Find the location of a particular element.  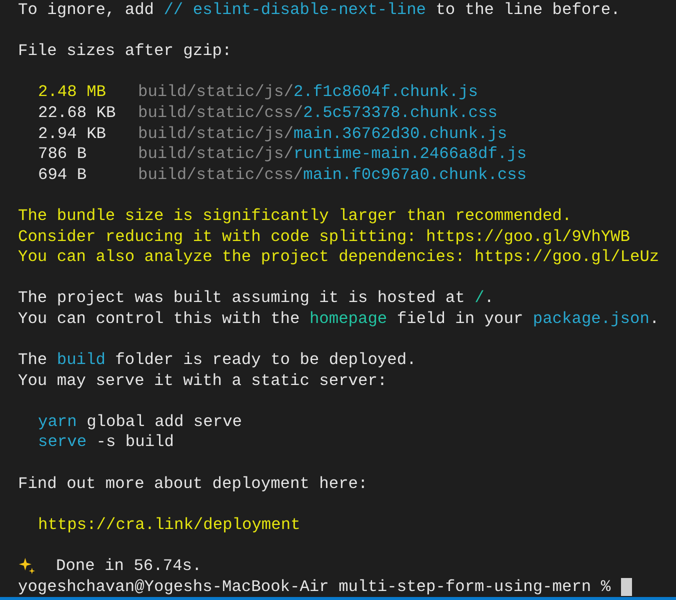

terminal-line: File sizes after gzip: is located at coordinates (125, 51).